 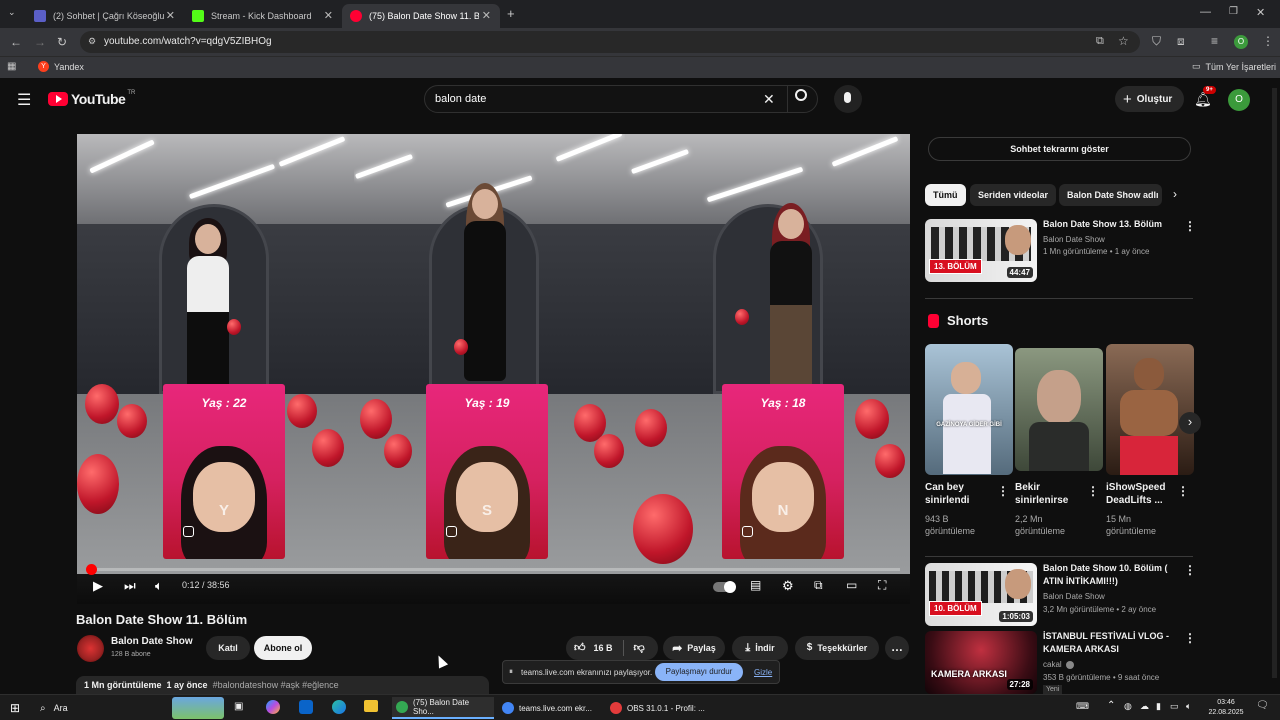 I want to click on clear-search-icon: ✕, so click(x=769, y=99).